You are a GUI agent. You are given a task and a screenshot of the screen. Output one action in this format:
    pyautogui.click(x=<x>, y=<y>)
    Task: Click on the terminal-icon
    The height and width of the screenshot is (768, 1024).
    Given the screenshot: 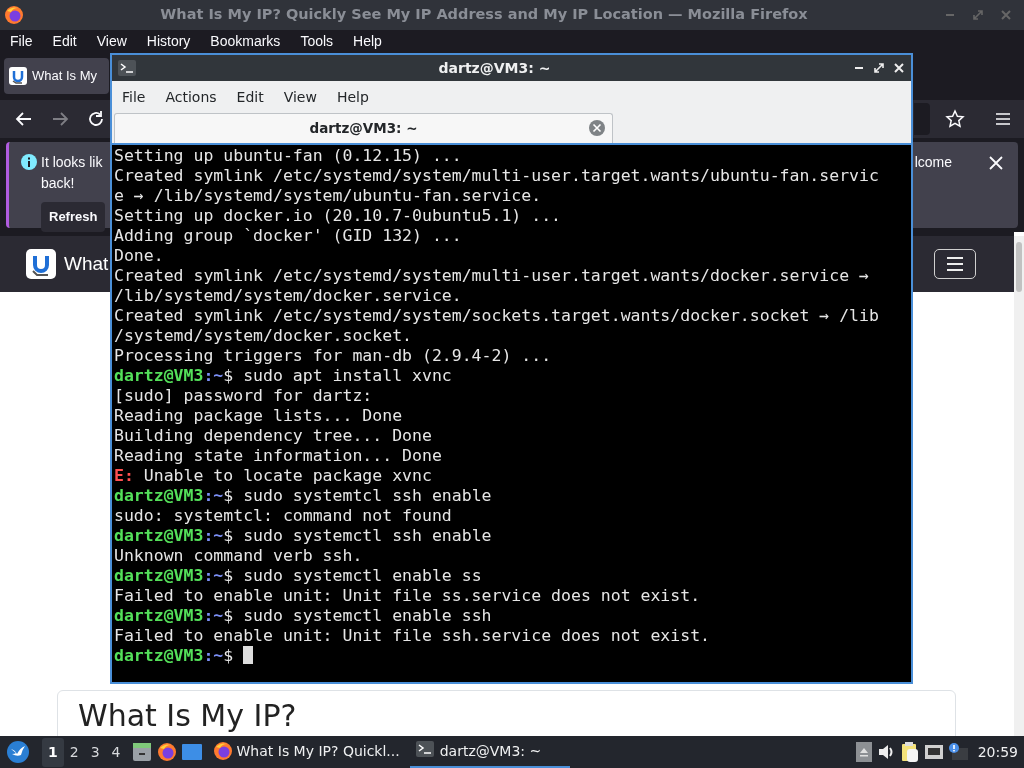 What is the action you would take?
    pyautogui.click(x=127, y=68)
    